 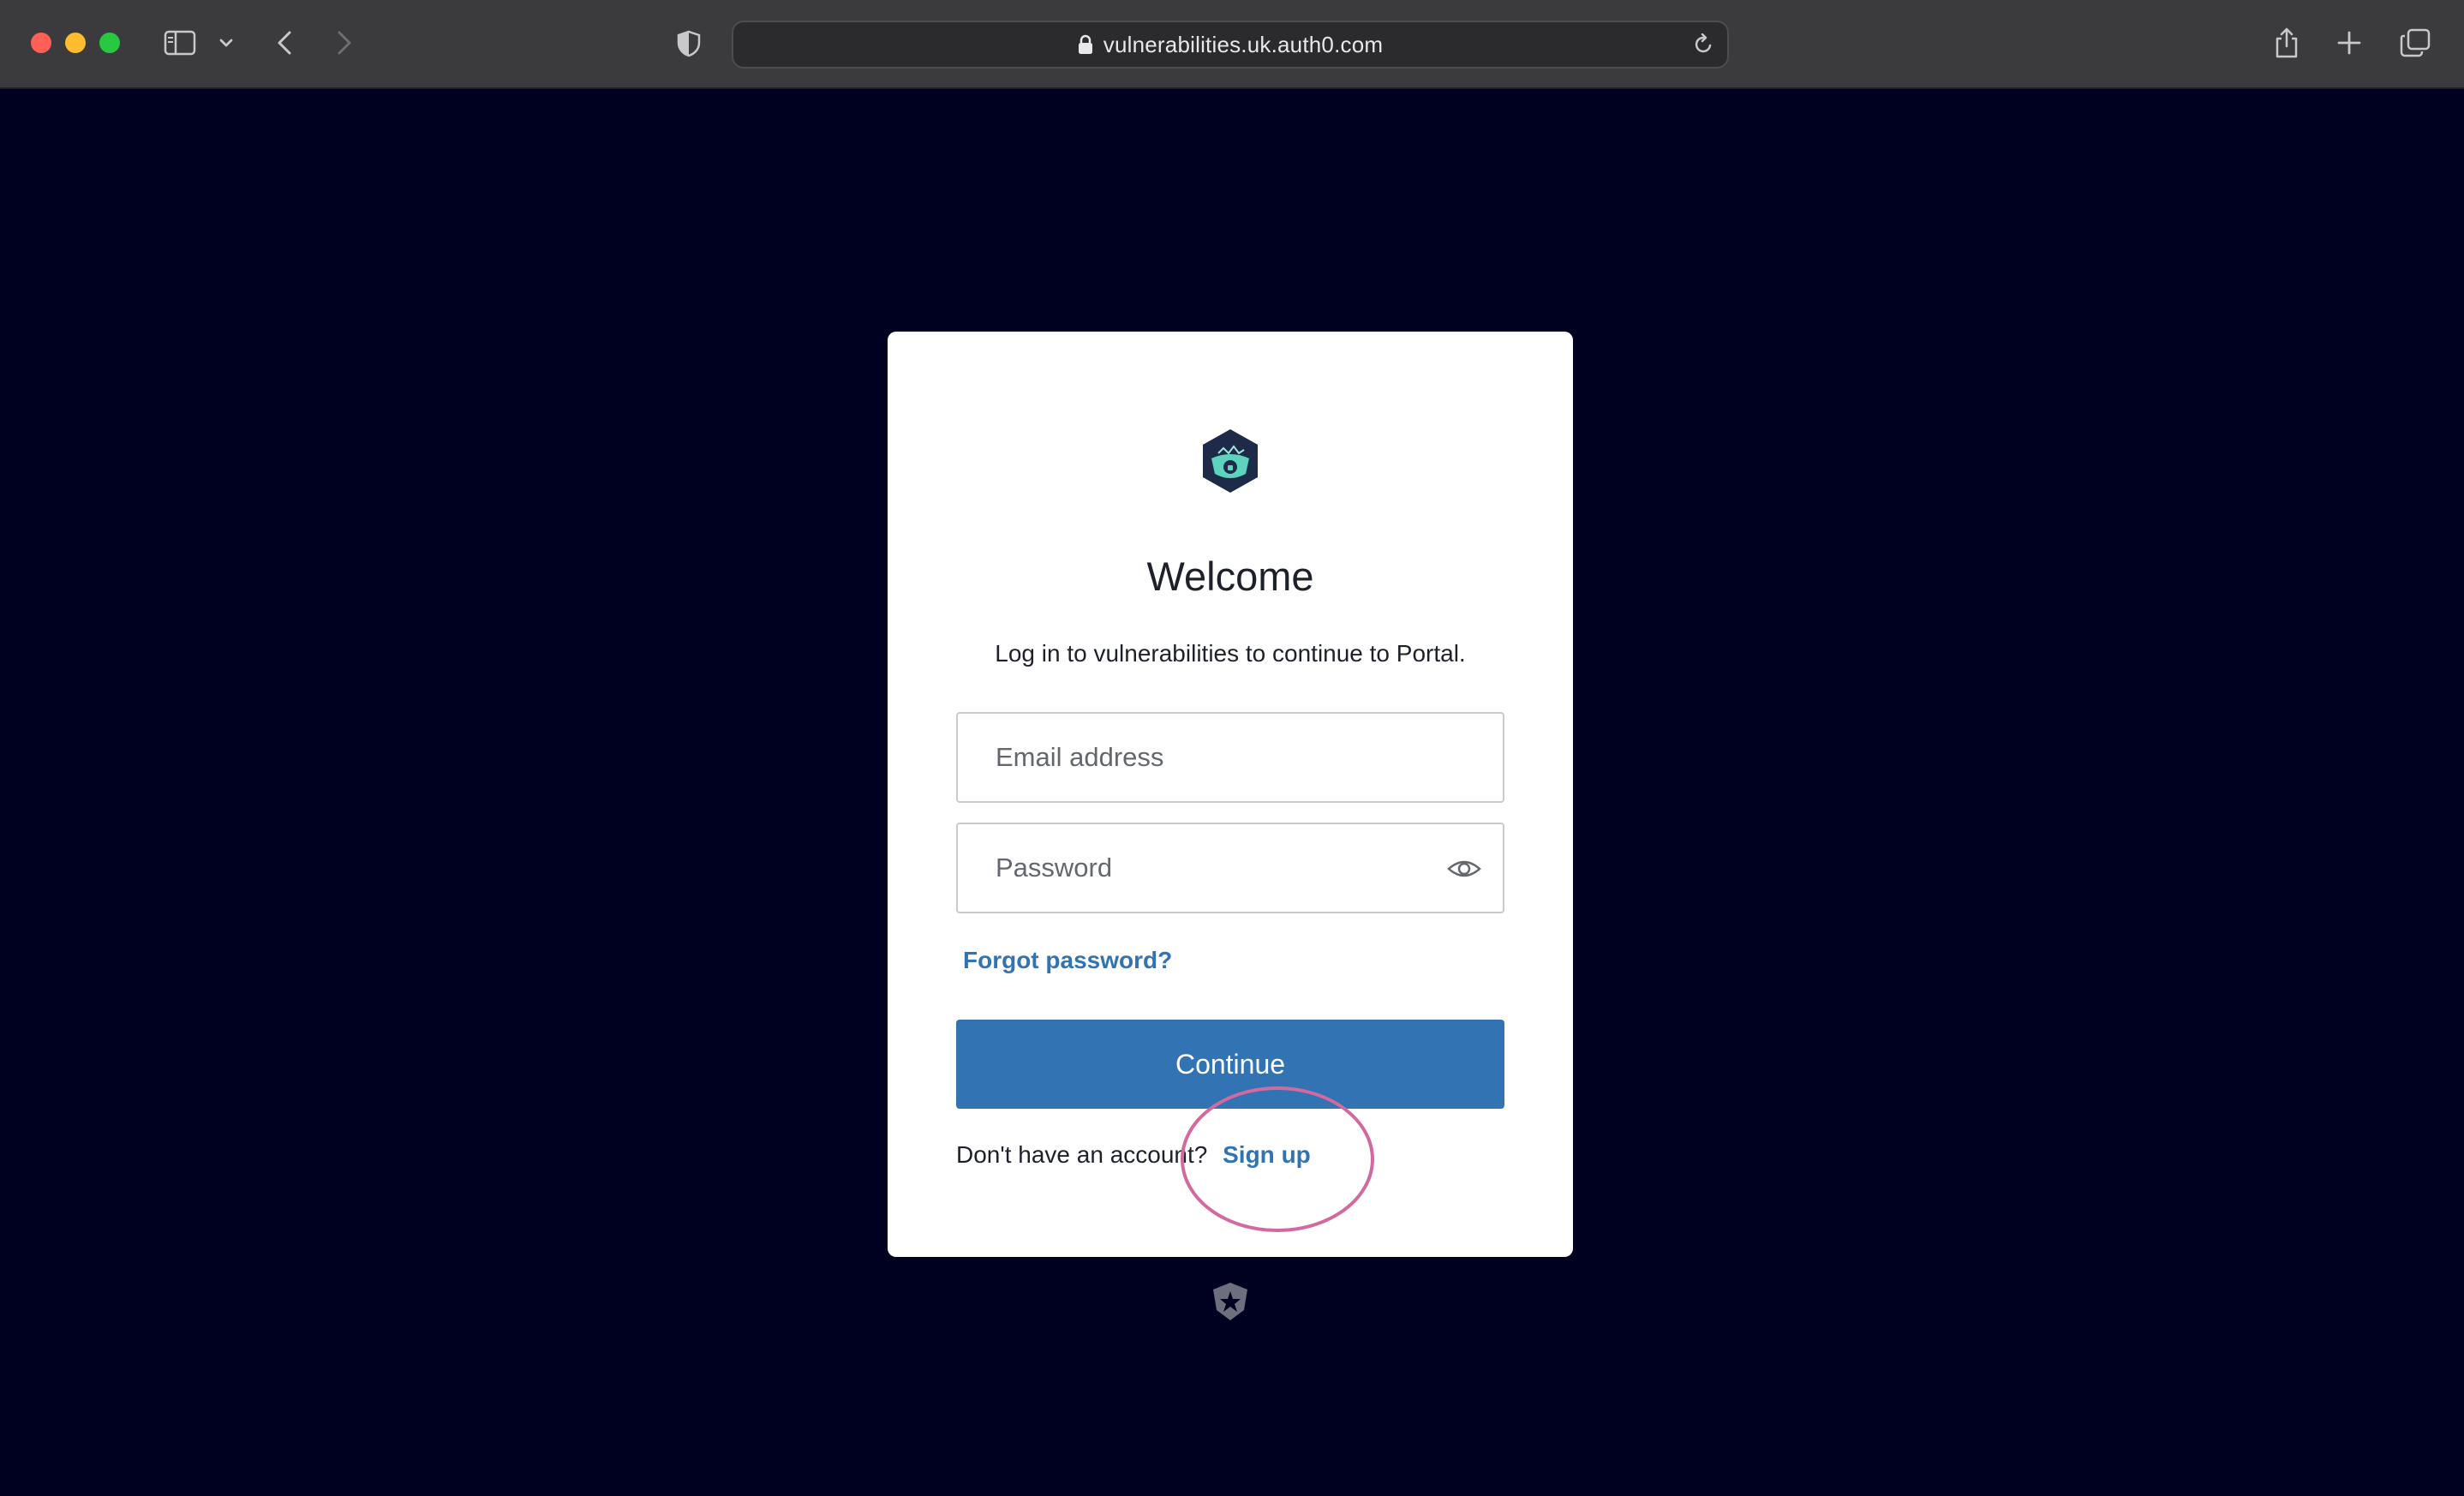 What do you see at coordinates (1230, 461) in the screenshot?
I see `app-logo` at bounding box center [1230, 461].